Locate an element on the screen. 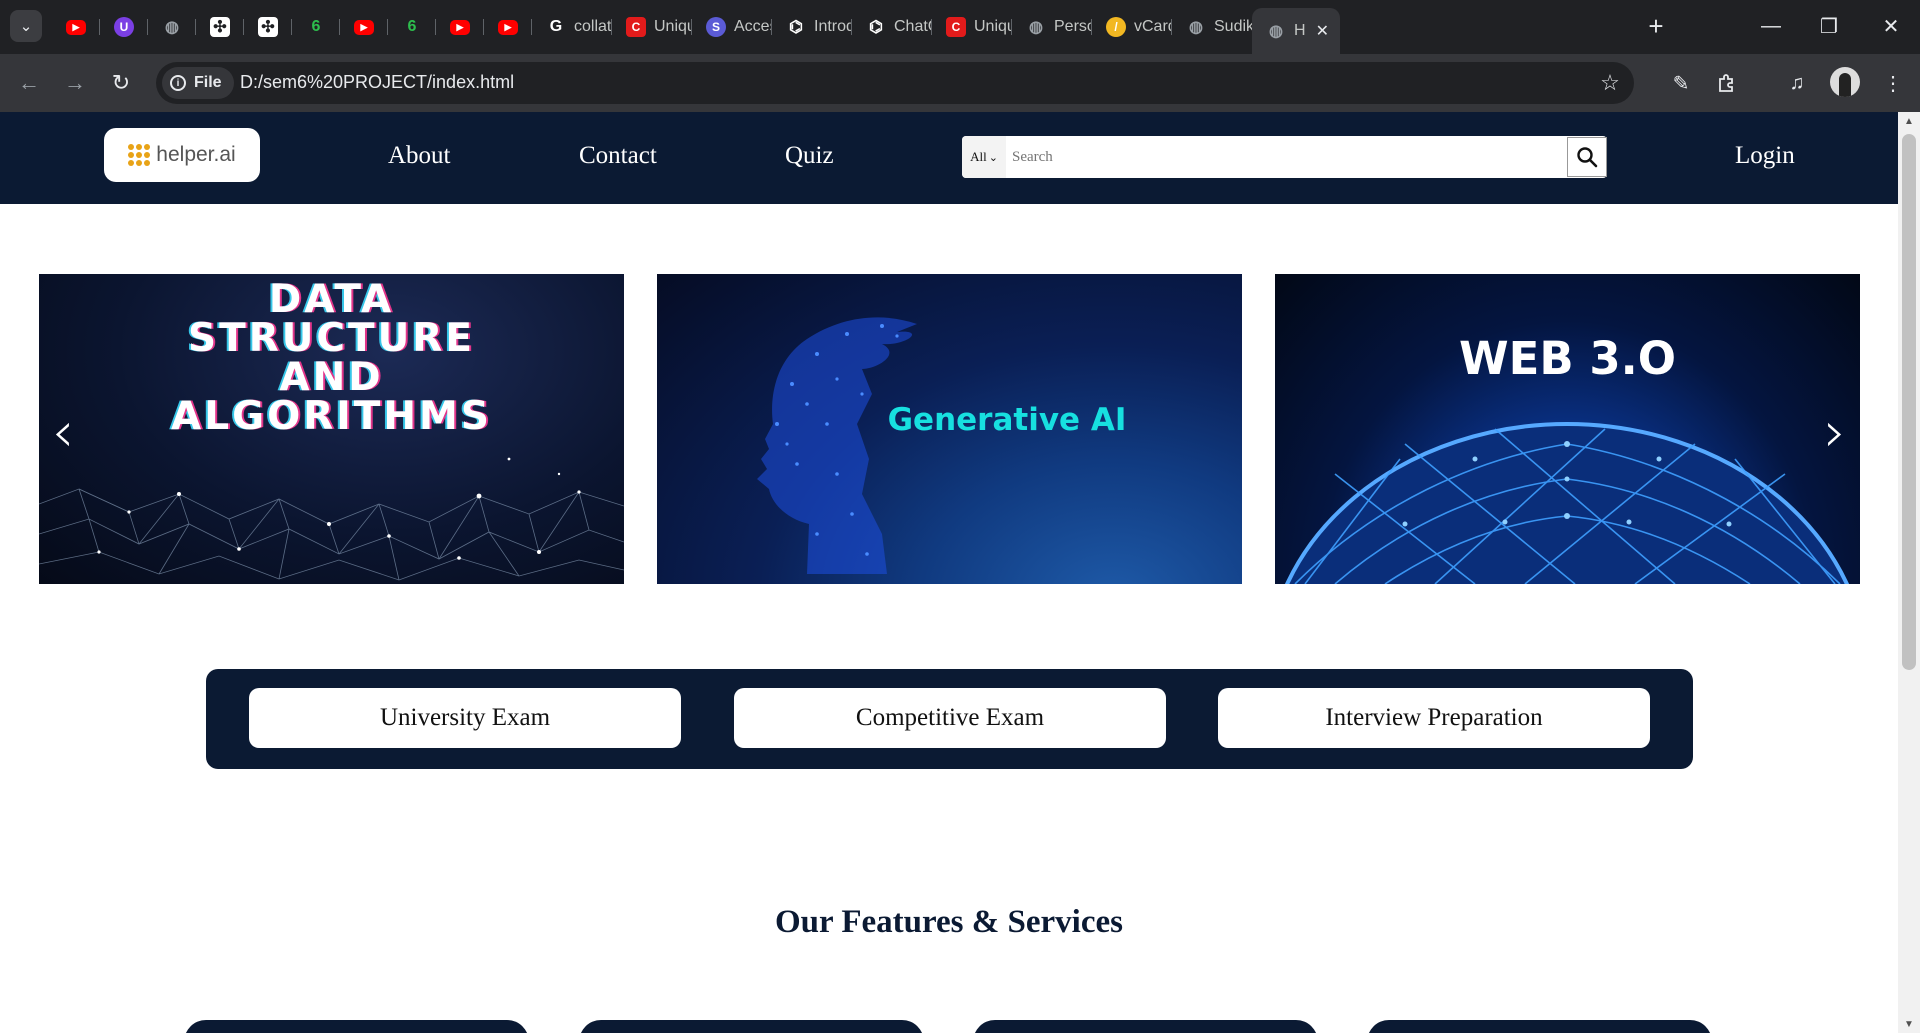 The width and height of the screenshot is (1920, 1033). new-tab-button: + is located at coordinates (1656, 26).